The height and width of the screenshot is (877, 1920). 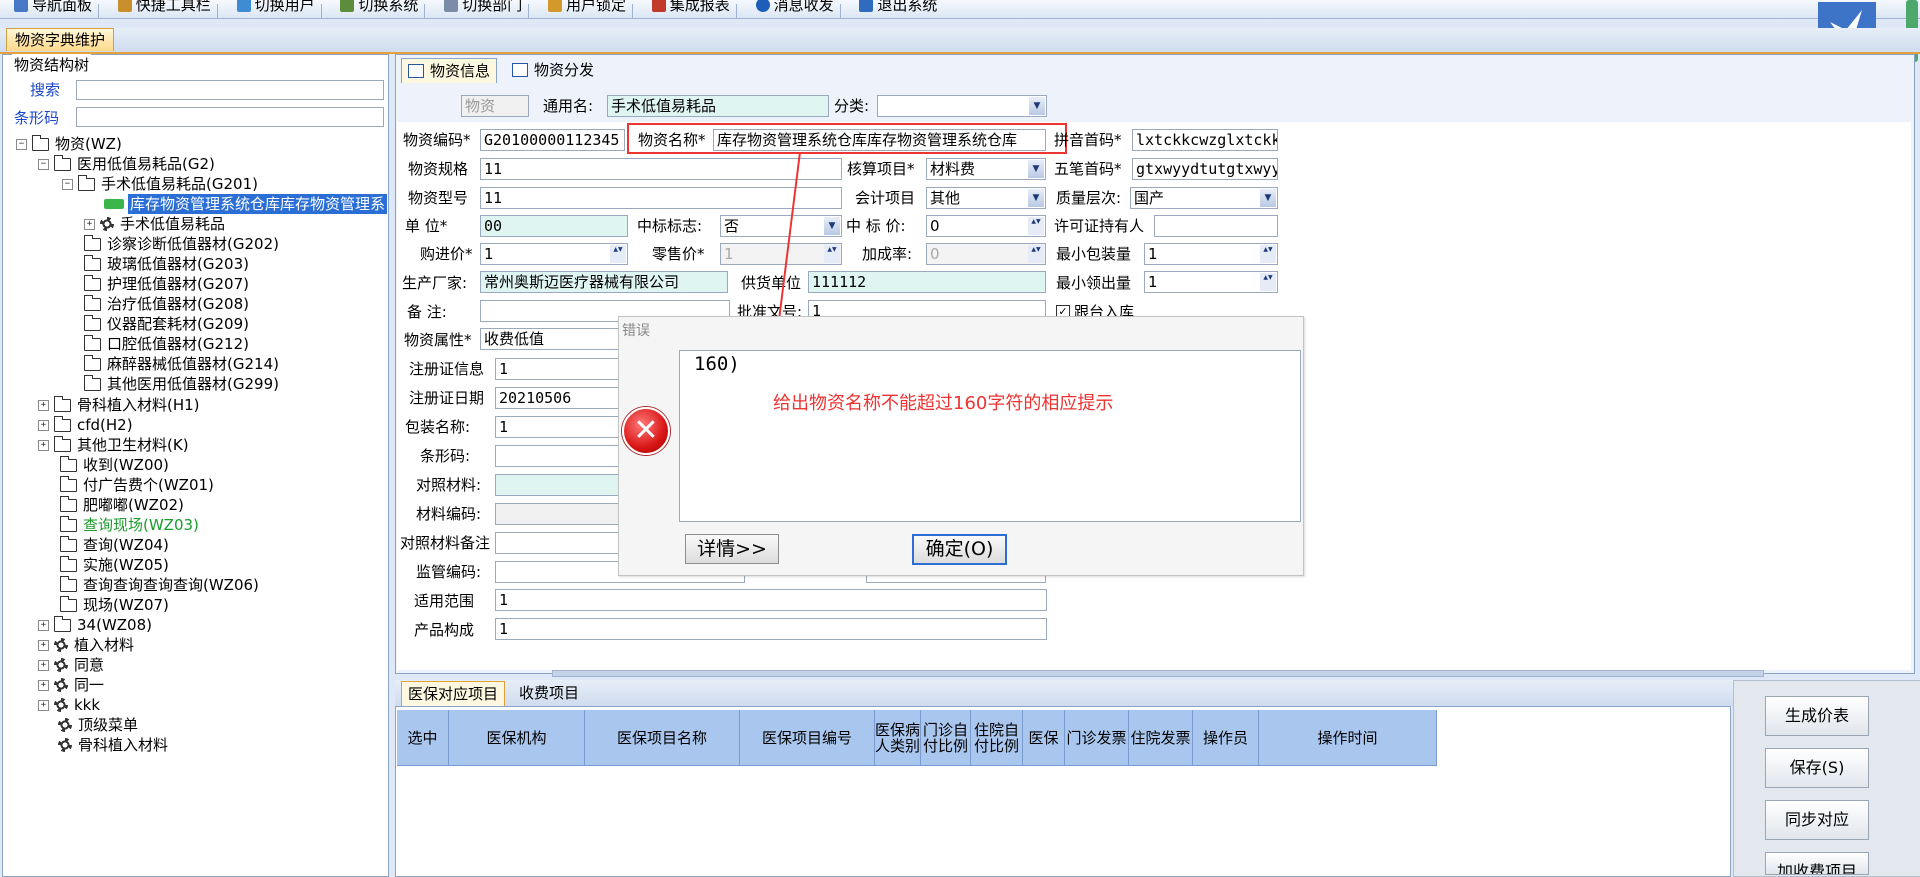 What do you see at coordinates (95, 625) in the screenshot?
I see `tree-node: +34(WZ08)` at bounding box center [95, 625].